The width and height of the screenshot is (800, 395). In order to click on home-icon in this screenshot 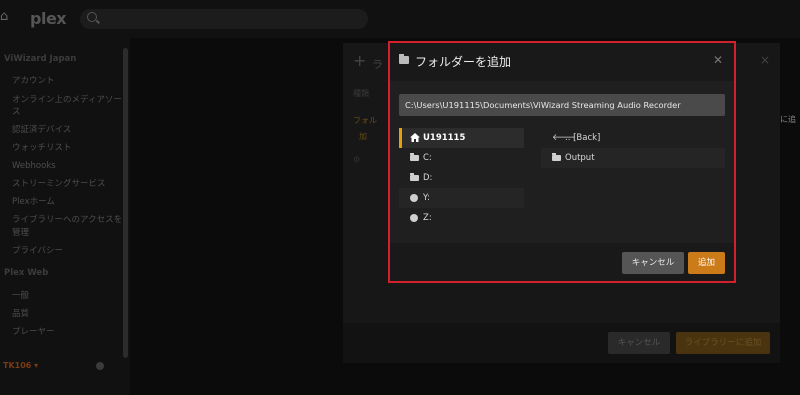, I will do `click(415, 137)`.